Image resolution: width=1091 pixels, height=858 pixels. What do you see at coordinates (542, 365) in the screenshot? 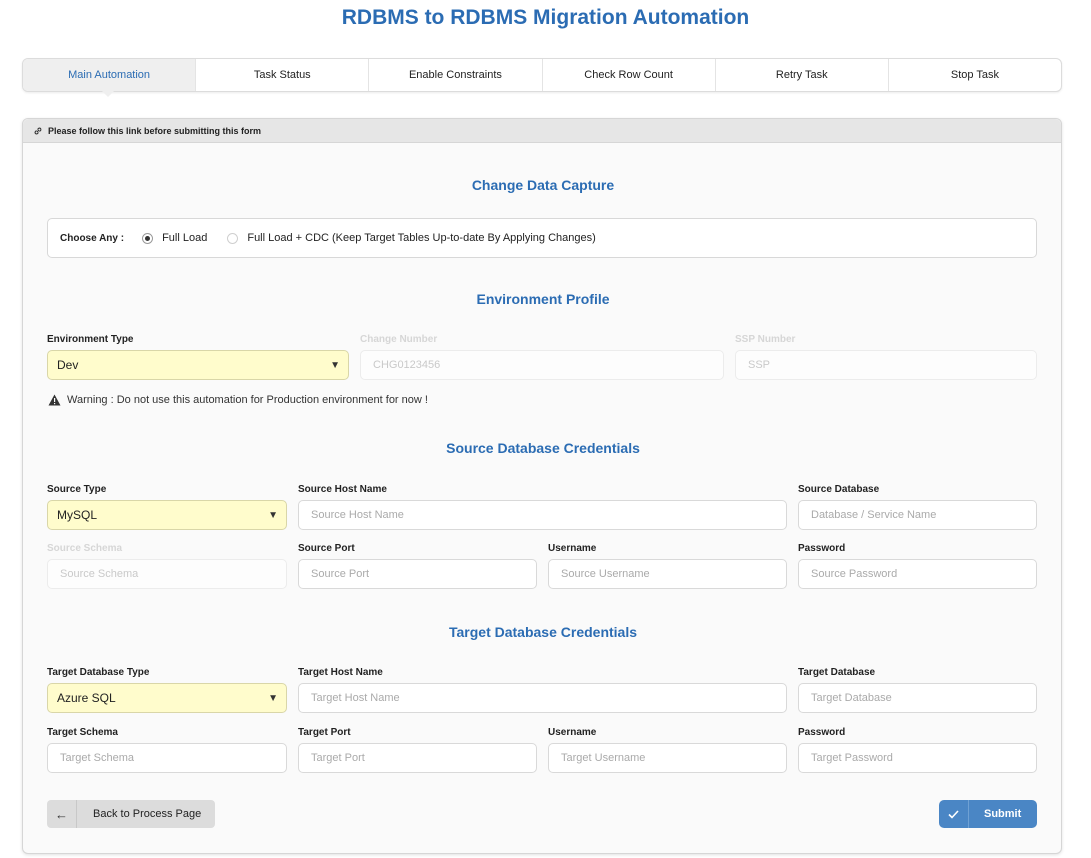
I see `change-number-input: CHG0123456` at bounding box center [542, 365].